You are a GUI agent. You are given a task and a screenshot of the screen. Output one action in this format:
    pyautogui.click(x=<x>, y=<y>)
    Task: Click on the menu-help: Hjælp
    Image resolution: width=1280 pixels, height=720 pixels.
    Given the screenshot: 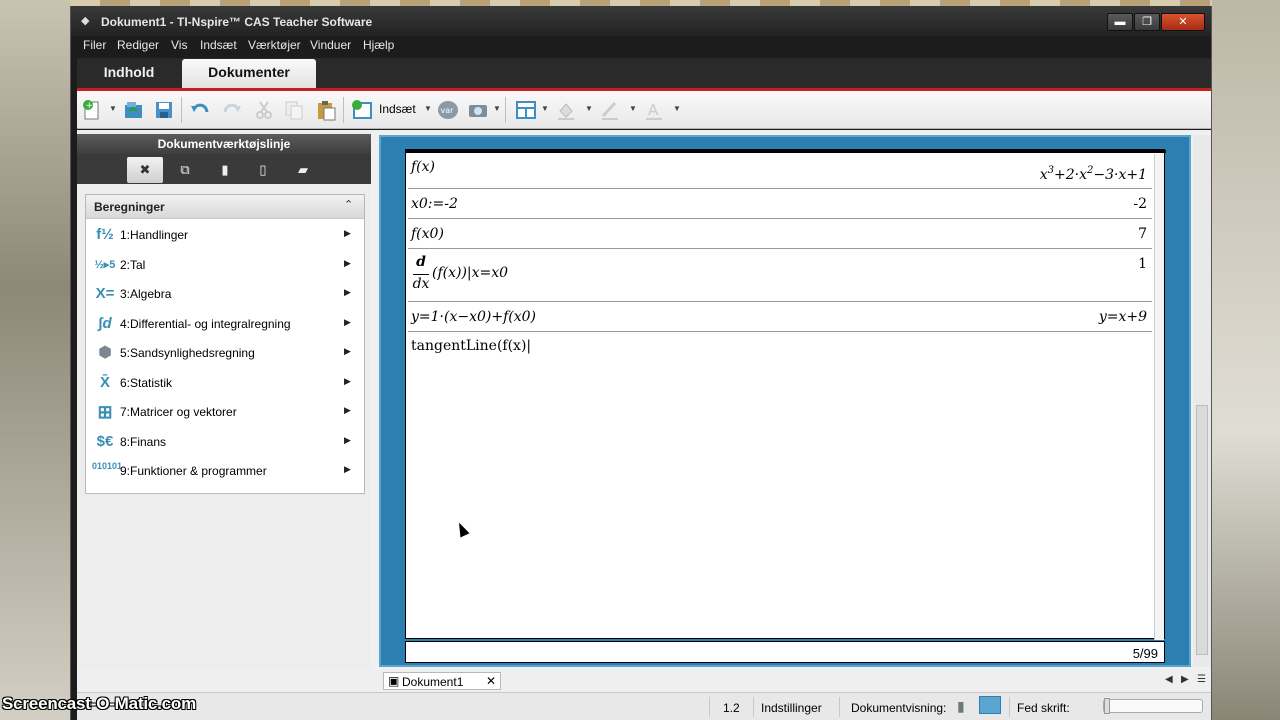 What is the action you would take?
    pyautogui.click(x=378, y=45)
    